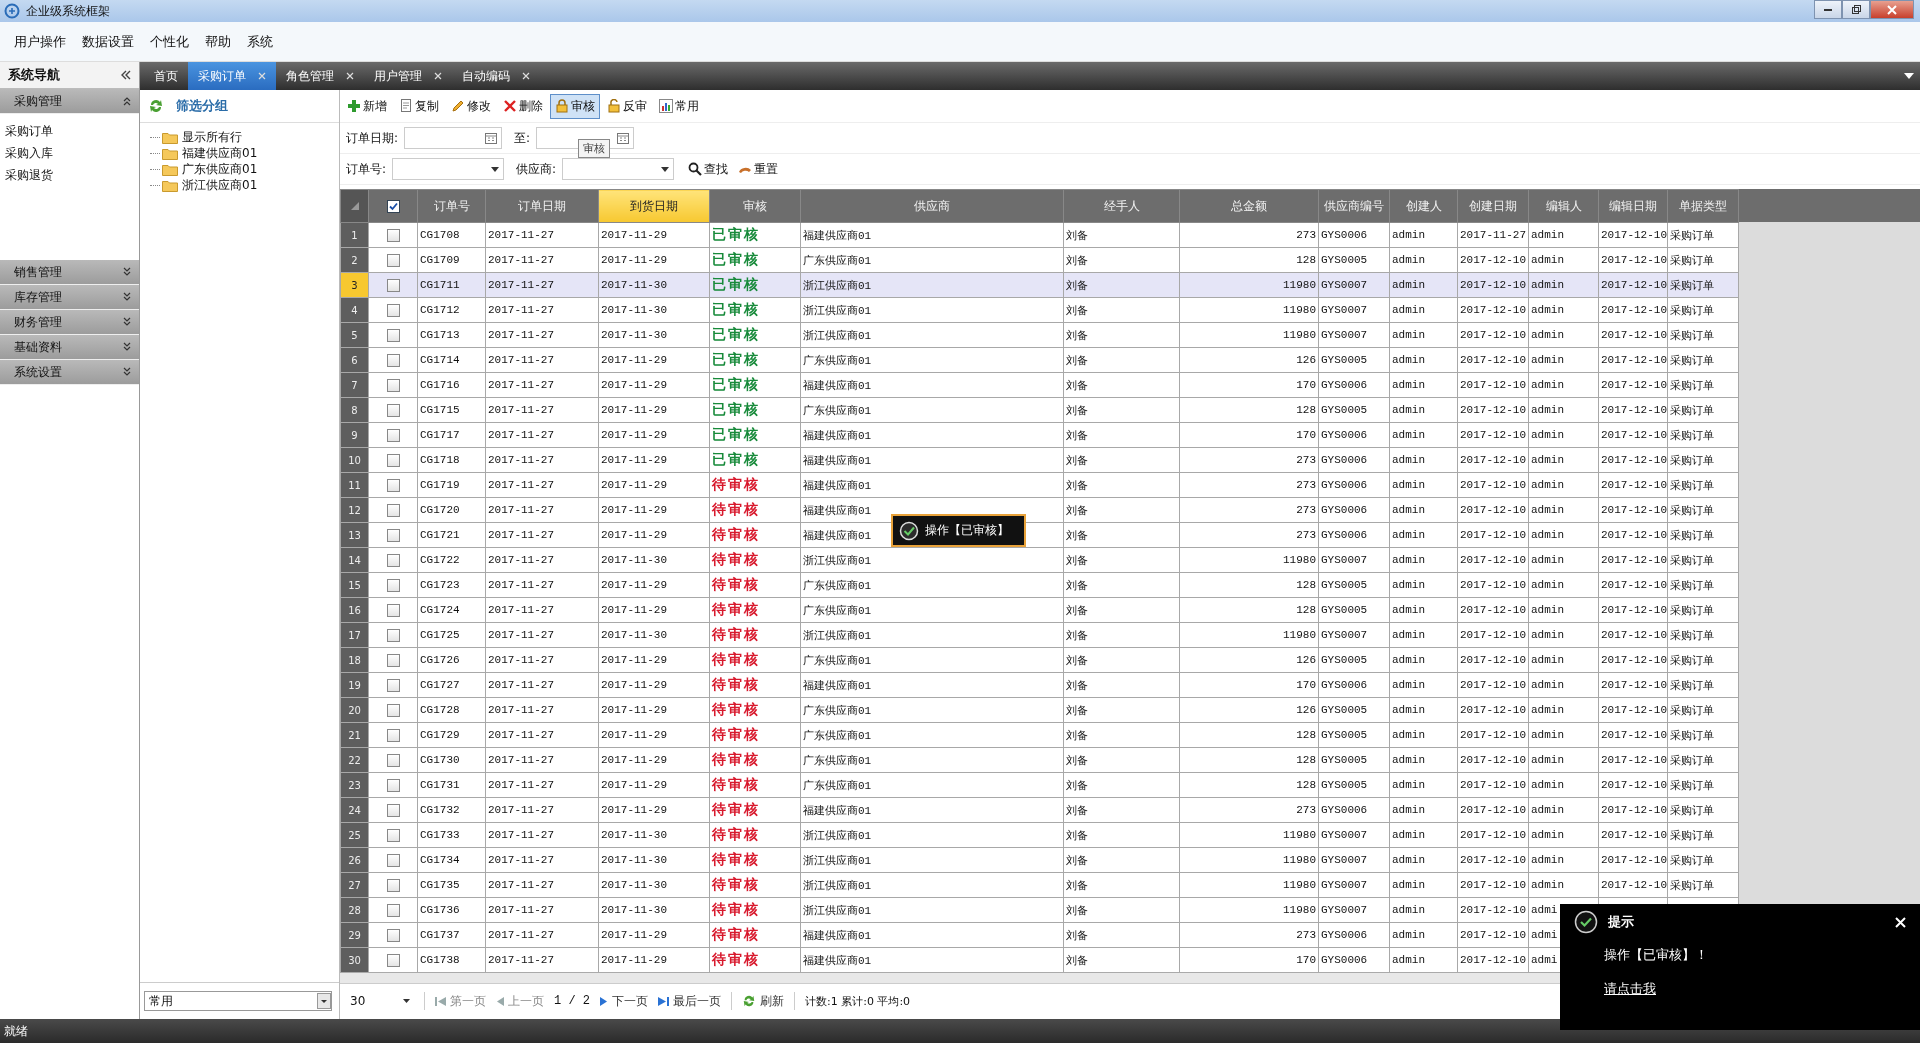 The height and width of the screenshot is (1043, 1920). Describe the element at coordinates (763, 1001) in the screenshot. I see `refresh-button: 刷新` at that location.